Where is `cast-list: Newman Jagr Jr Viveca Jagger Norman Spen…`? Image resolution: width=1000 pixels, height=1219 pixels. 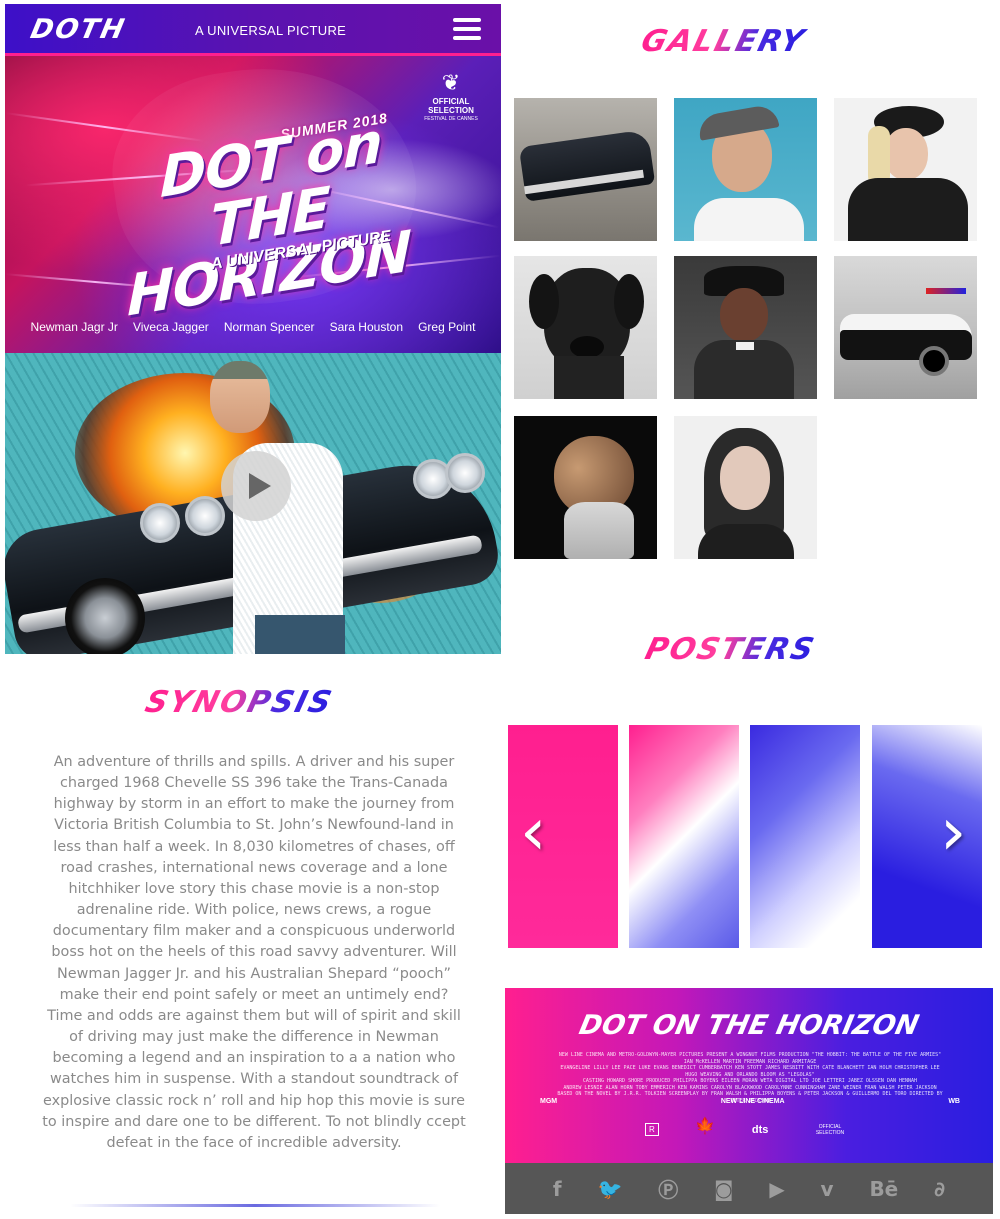 cast-list: Newman Jagr Jr Viveca Jagger Norman Spen… is located at coordinates (253, 327).